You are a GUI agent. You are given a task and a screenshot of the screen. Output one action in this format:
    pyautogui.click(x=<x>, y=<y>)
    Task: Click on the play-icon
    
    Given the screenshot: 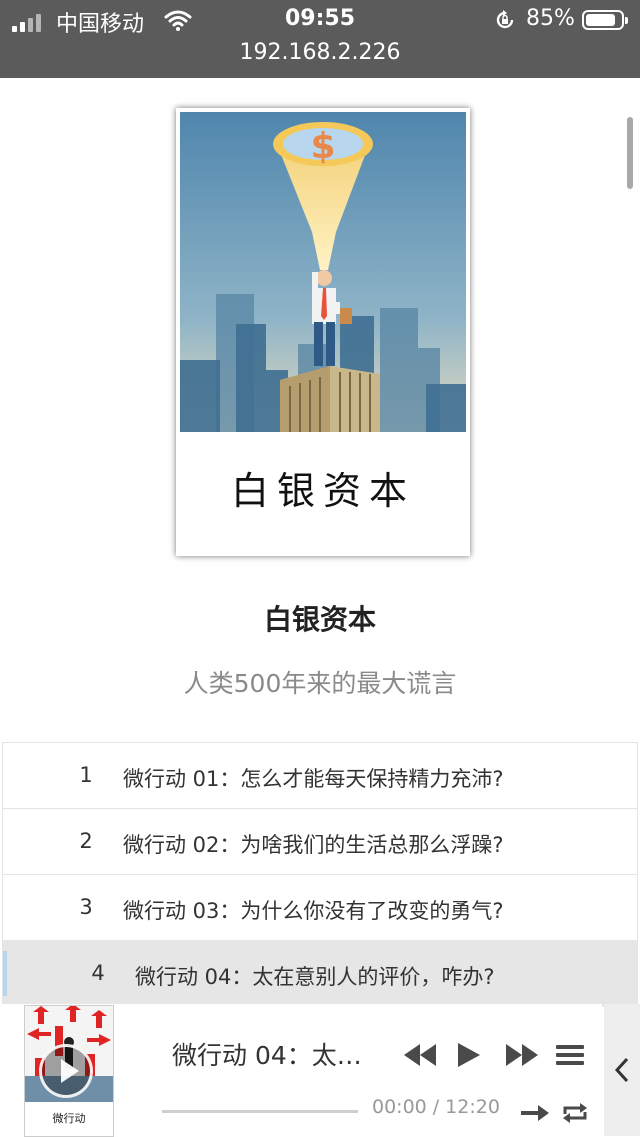 What is the action you would take?
    pyautogui.click(x=467, y=1055)
    